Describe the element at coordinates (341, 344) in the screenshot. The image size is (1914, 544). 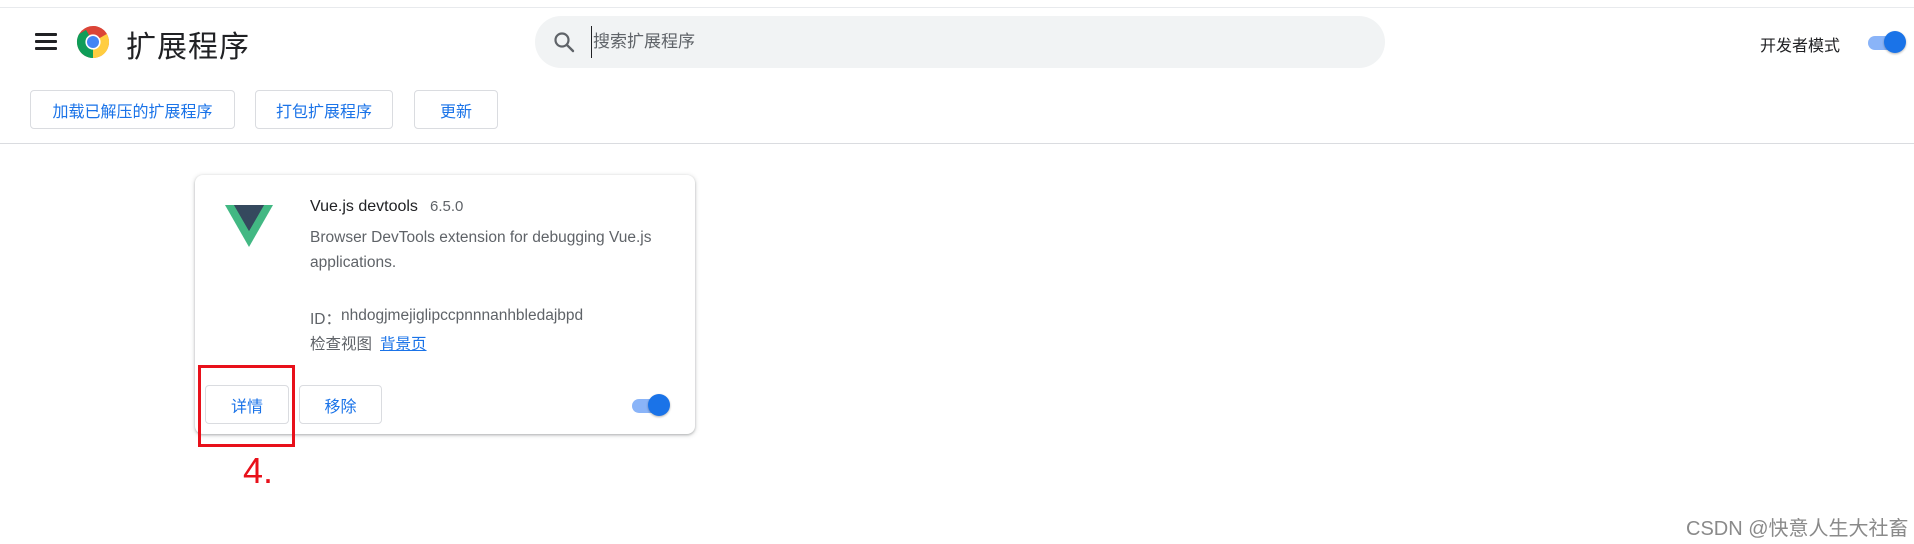
I see `inspect-views-label: 检查视图` at that location.